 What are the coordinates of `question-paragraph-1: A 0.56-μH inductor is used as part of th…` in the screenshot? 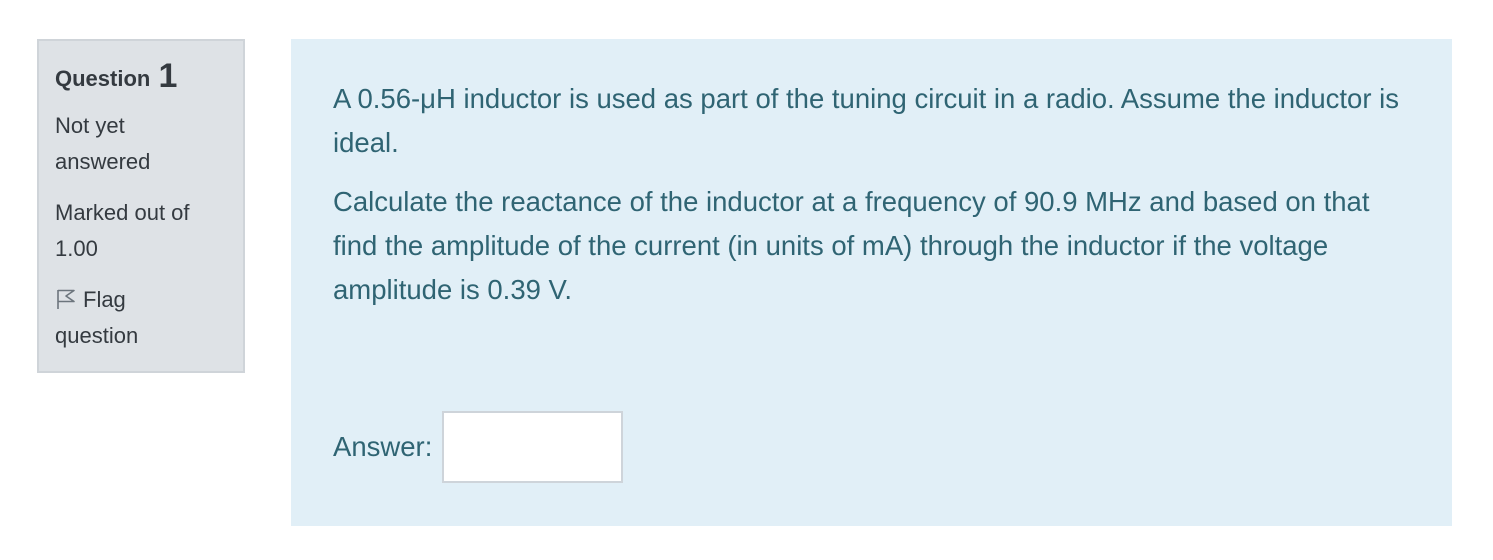 It's located at (866, 120).